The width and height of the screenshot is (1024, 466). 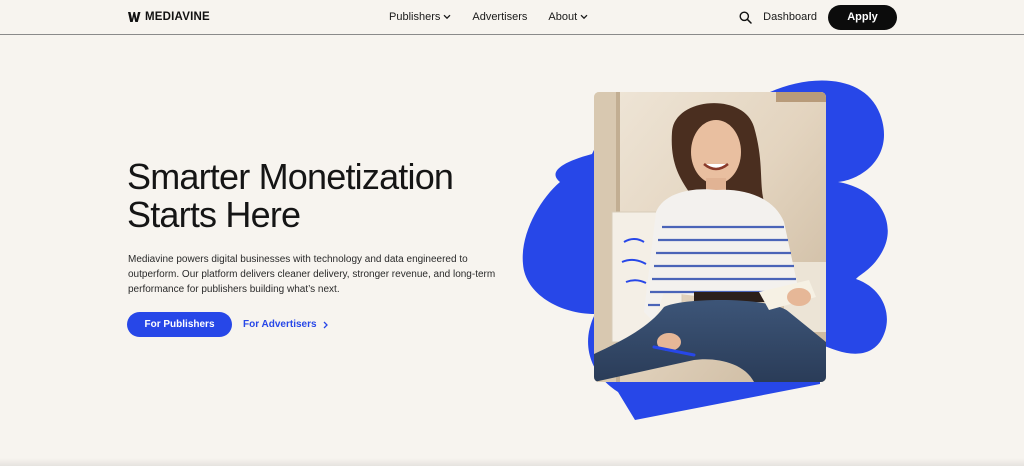 What do you see at coordinates (280, 324) in the screenshot?
I see `for-advertisers-label: For Advertisers` at bounding box center [280, 324].